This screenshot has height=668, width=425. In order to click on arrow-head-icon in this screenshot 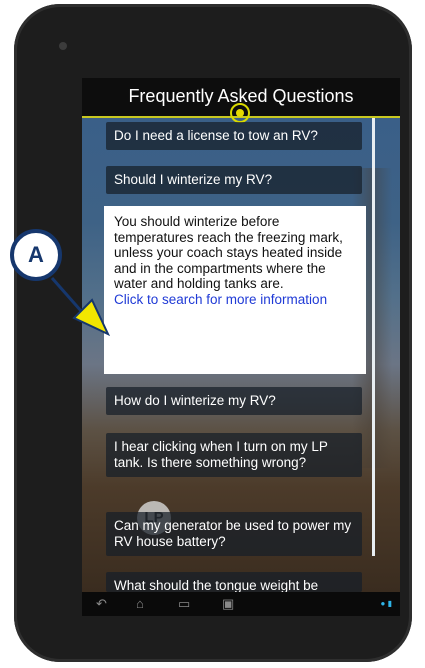, I will do `click(91, 317)`.